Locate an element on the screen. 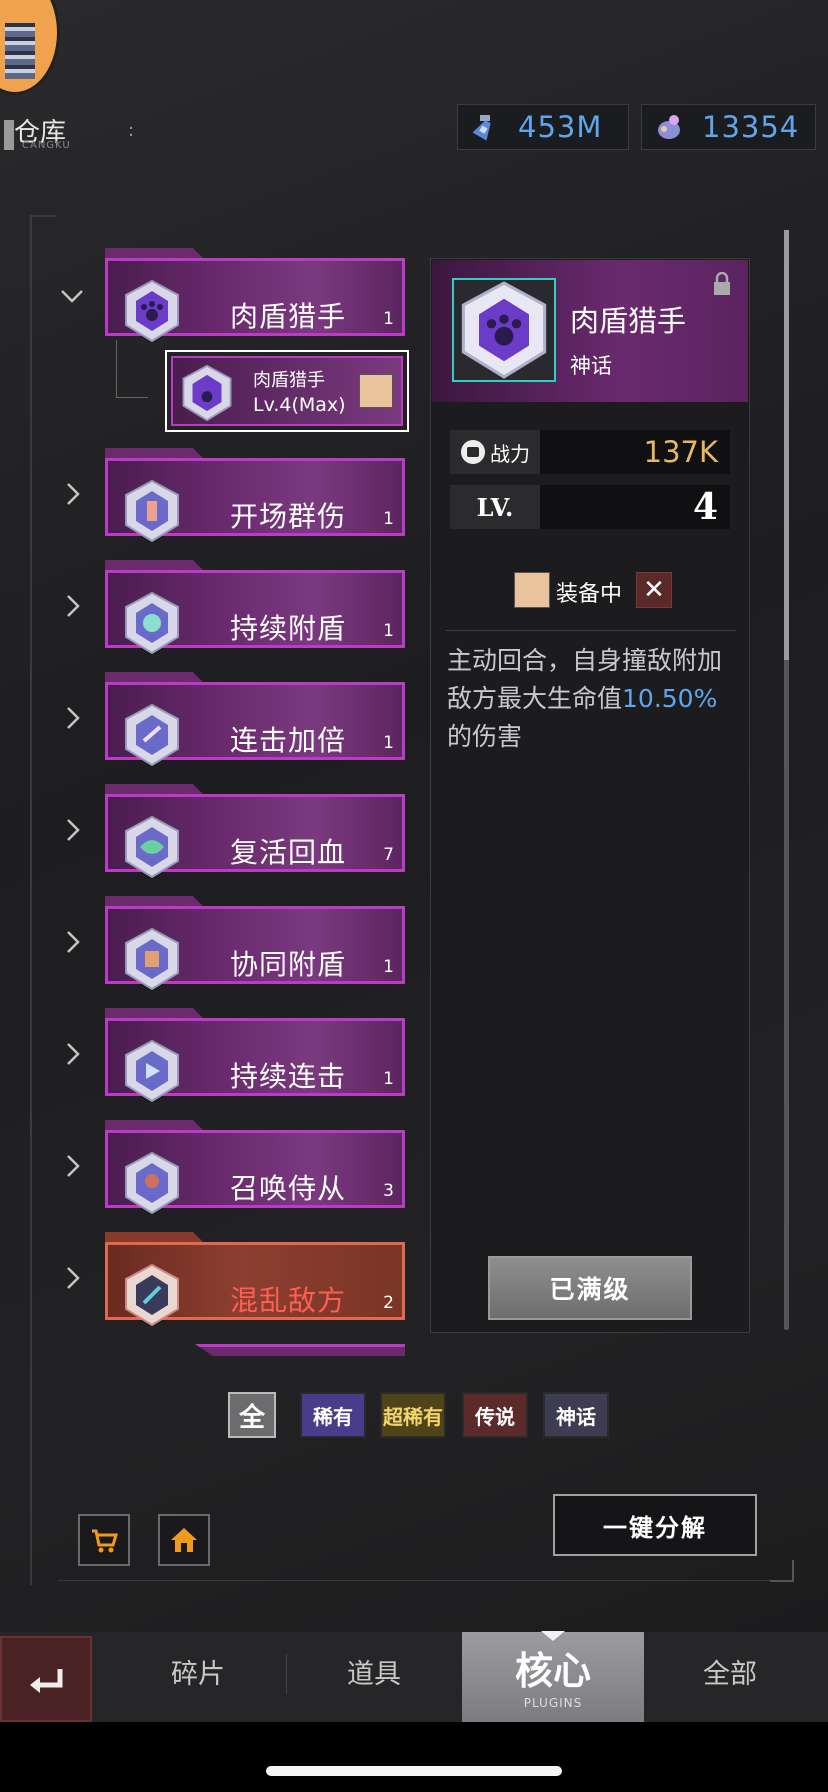  core-count: 3 is located at coordinates (388, 1191).